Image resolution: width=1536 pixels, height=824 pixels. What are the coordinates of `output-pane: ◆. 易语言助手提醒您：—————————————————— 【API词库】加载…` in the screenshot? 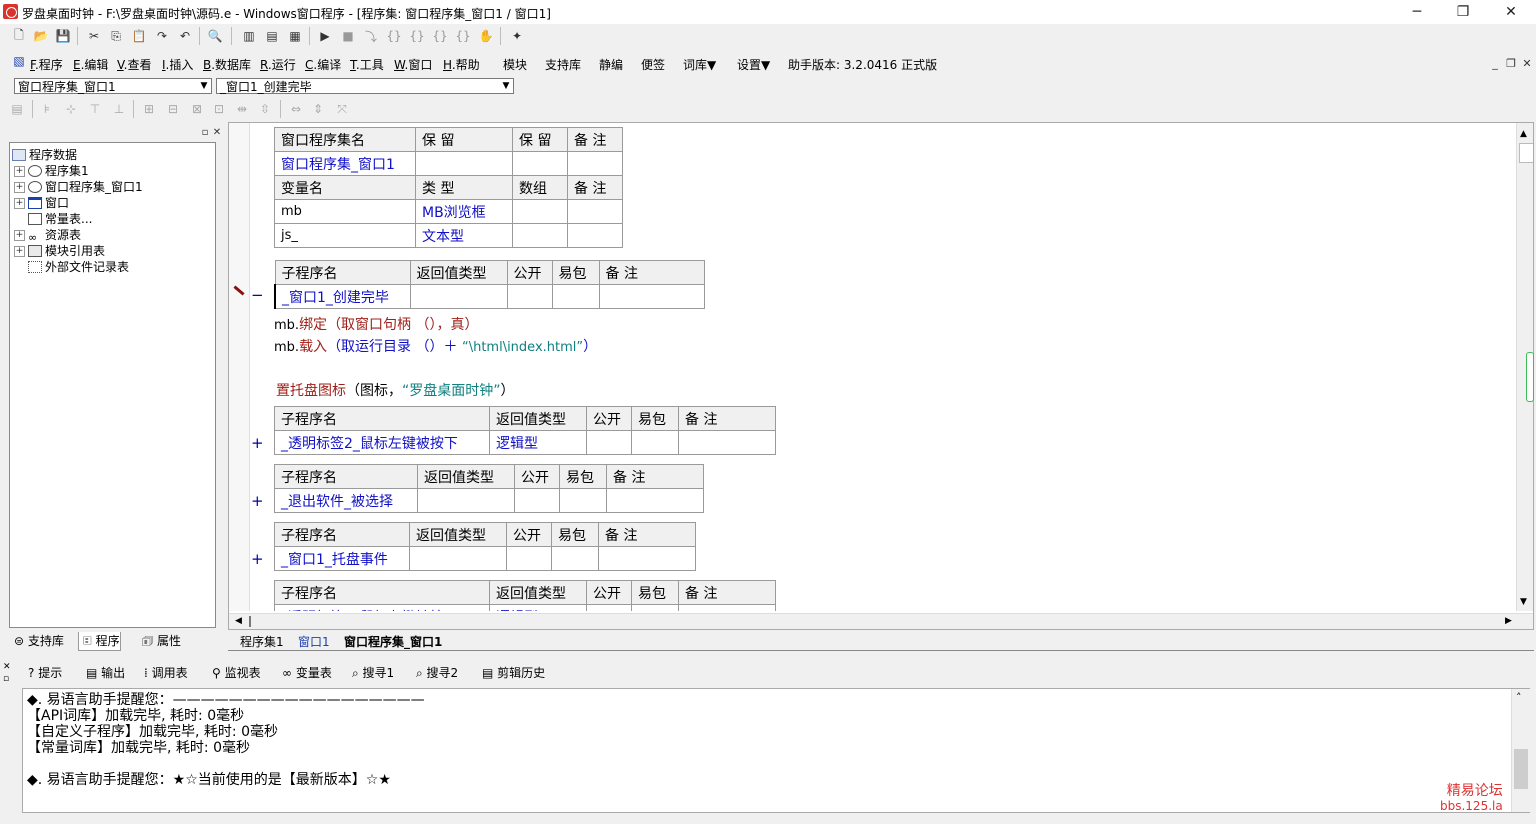 It's located at (776, 750).